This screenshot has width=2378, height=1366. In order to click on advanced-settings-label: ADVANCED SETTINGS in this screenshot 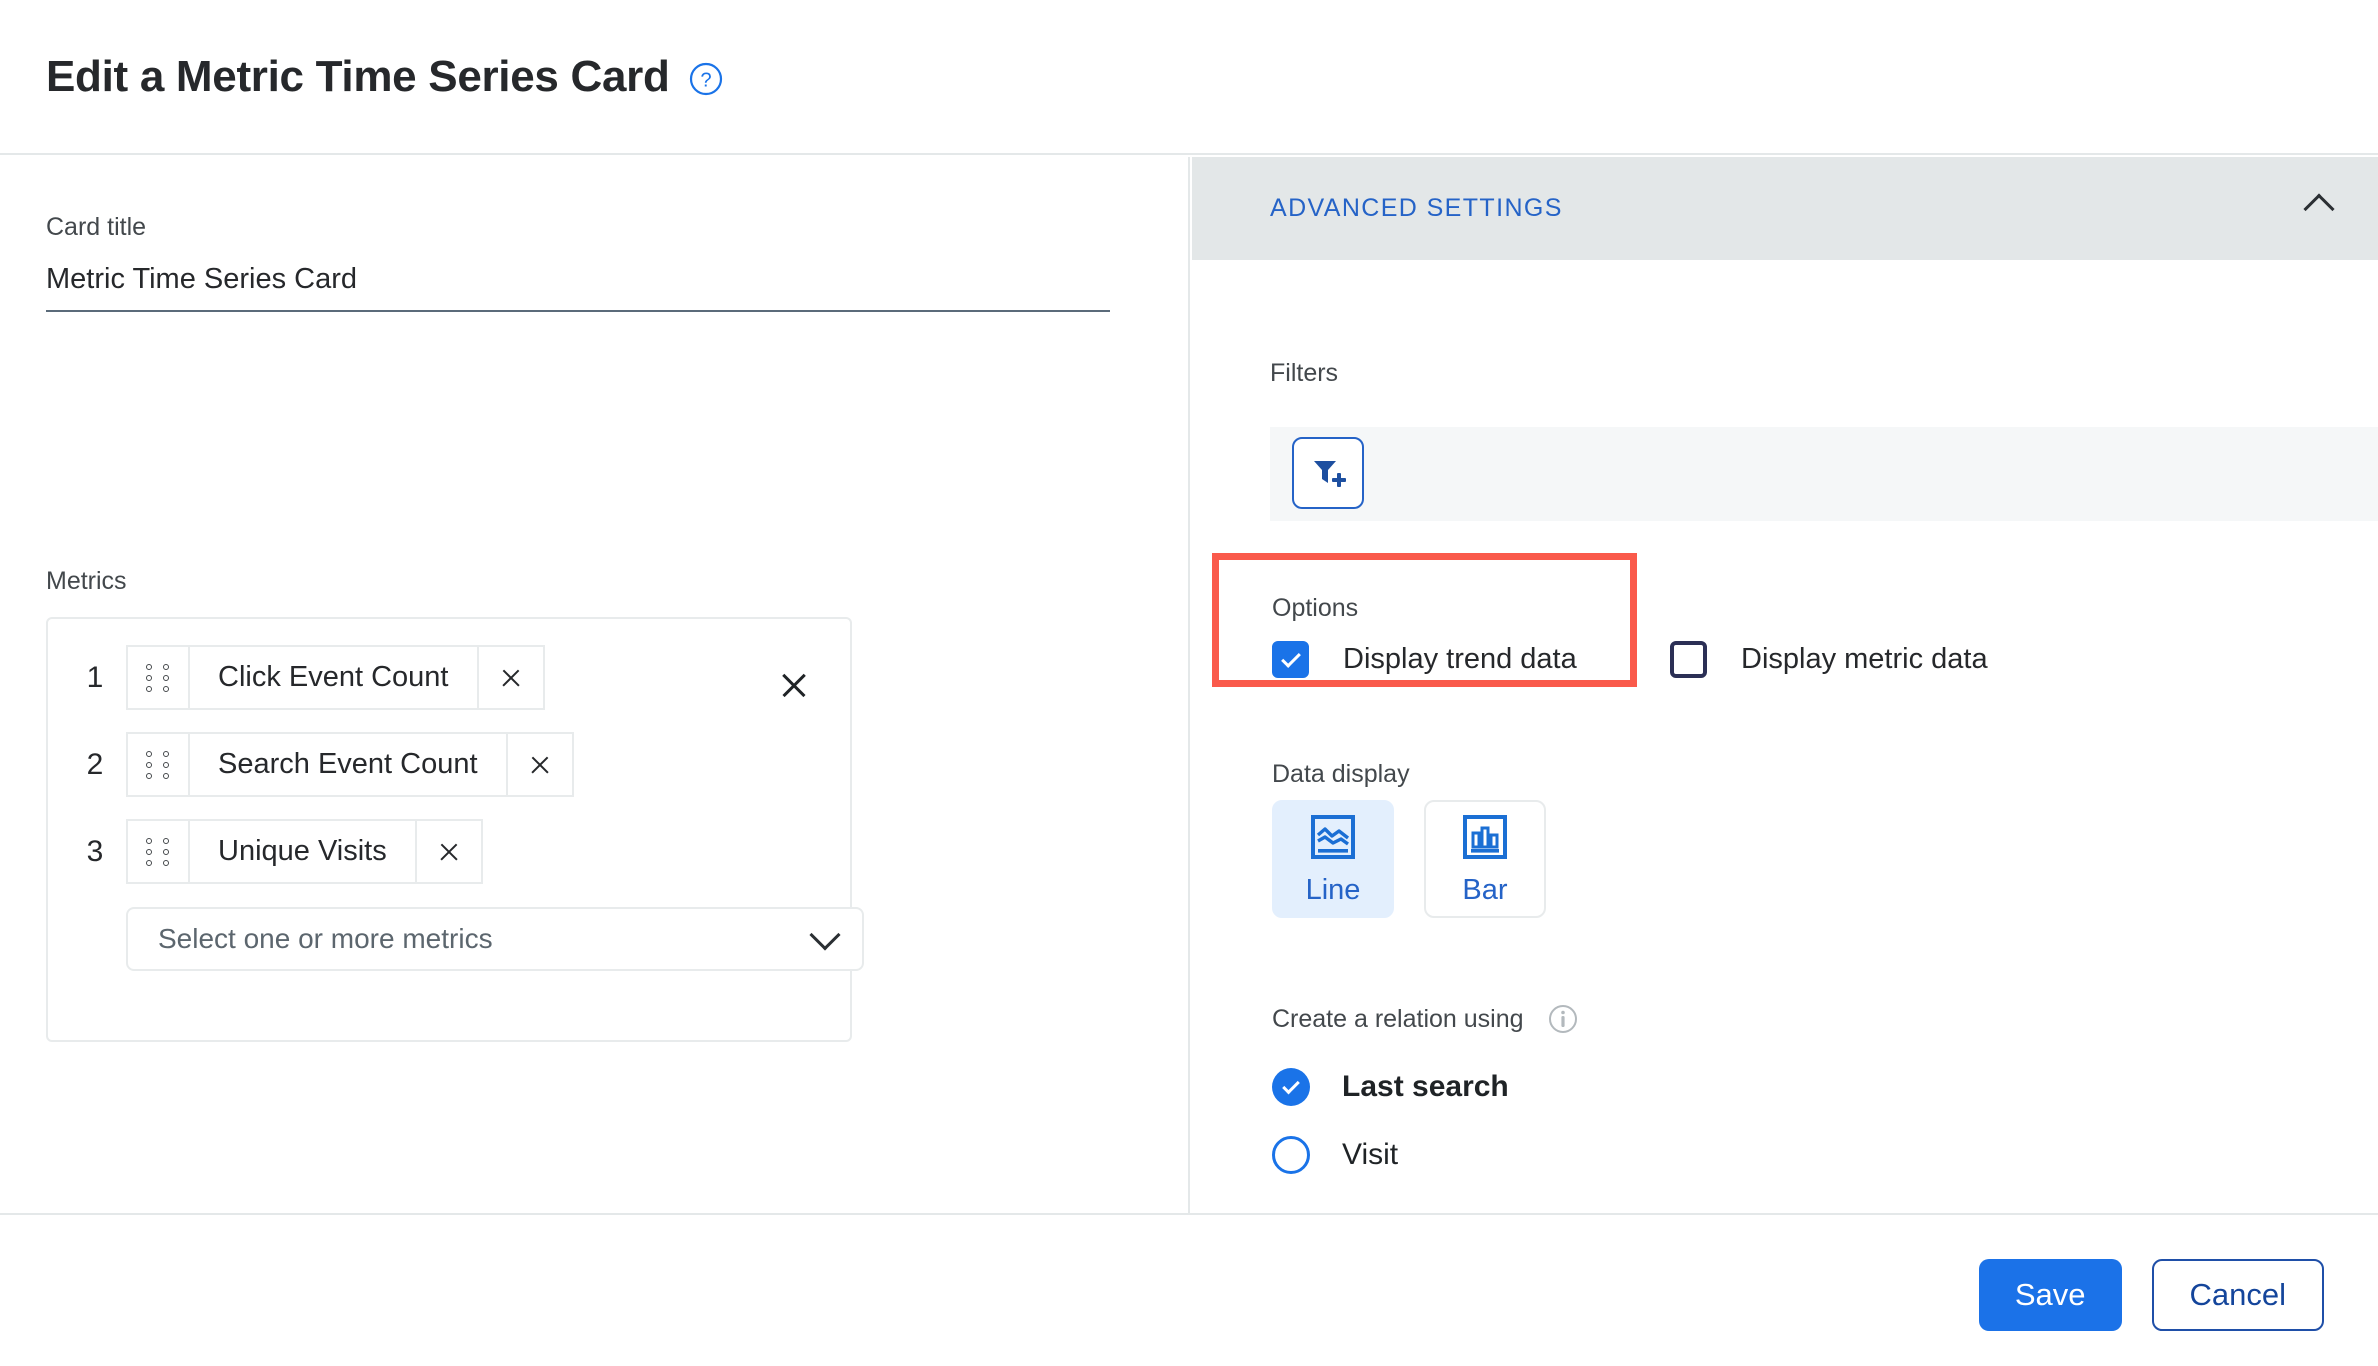, I will do `click(1416, 208)`.